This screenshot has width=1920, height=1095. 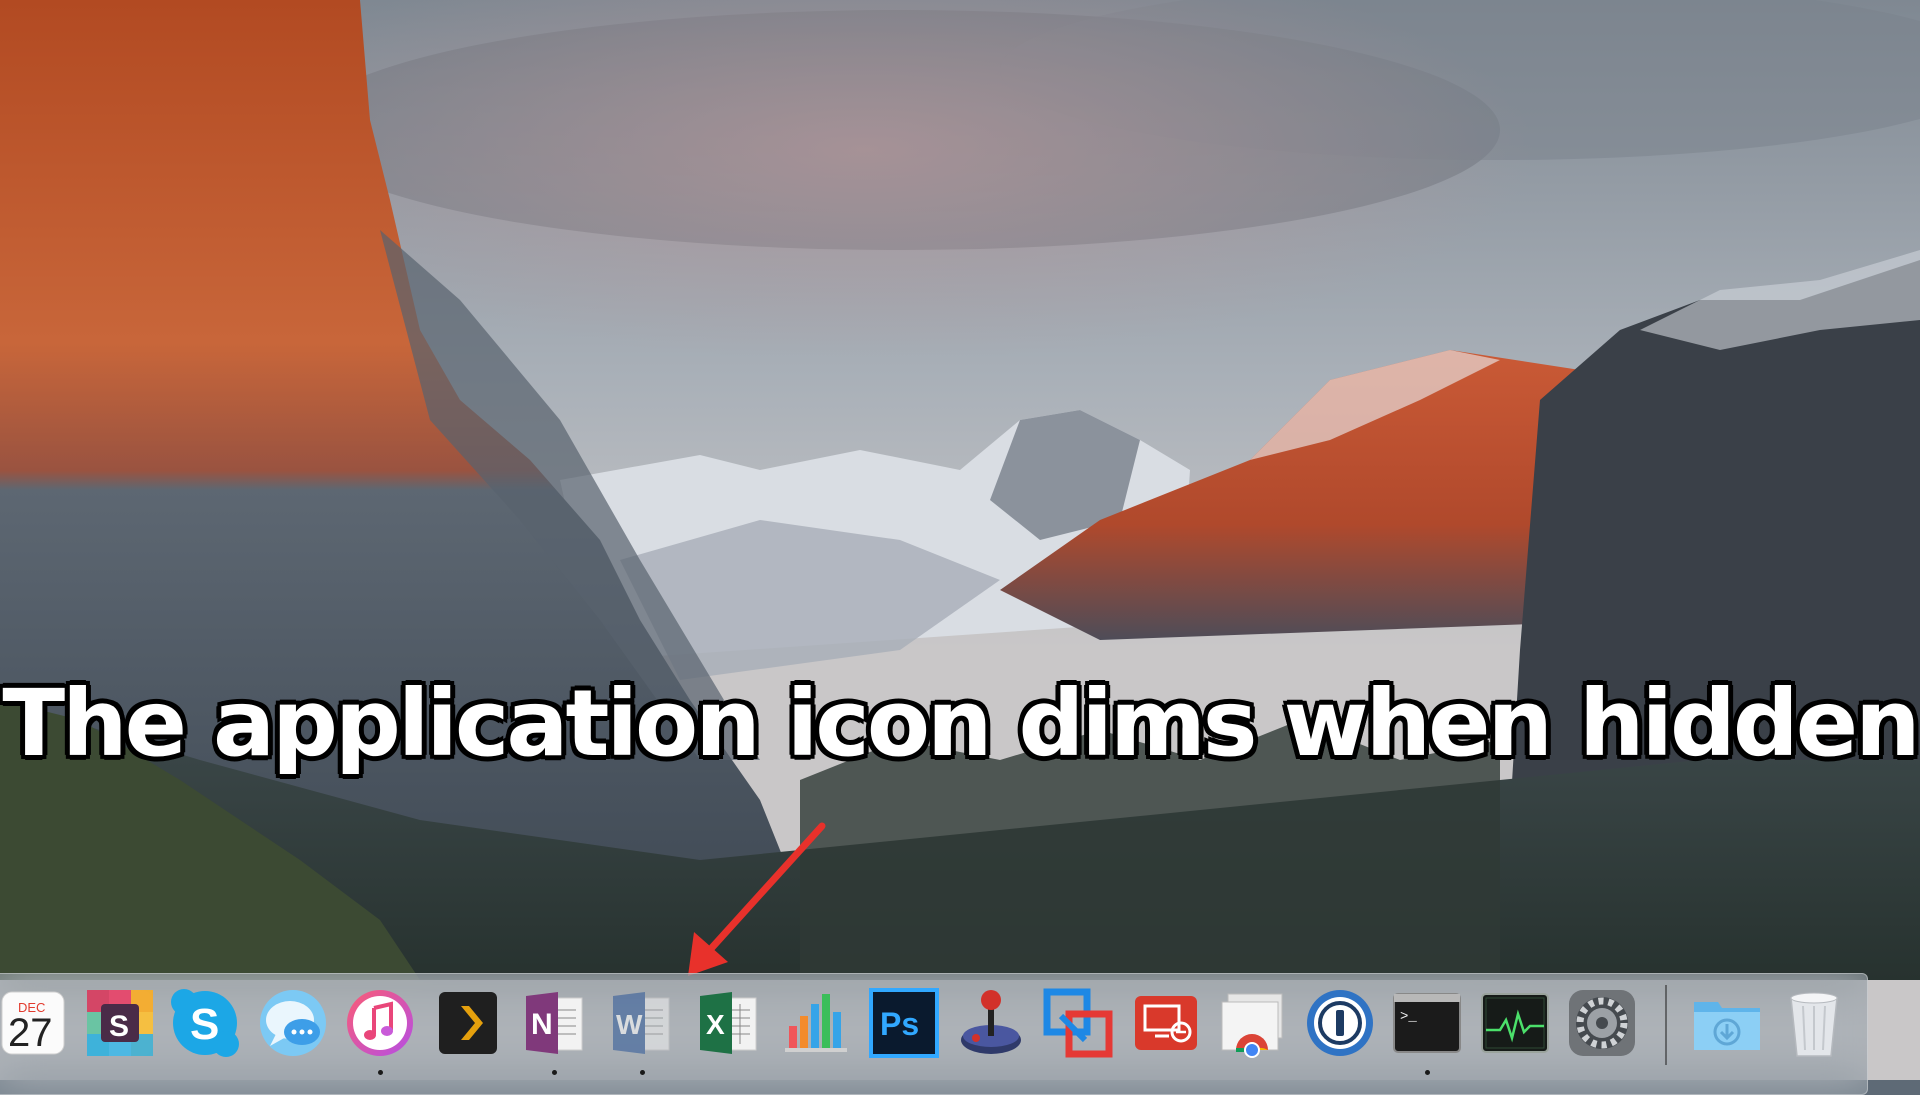 What do you see at coordinates (119, 1026) in the screenshot?
I see `slack-letter: S` at bounding box center [119, 1026].